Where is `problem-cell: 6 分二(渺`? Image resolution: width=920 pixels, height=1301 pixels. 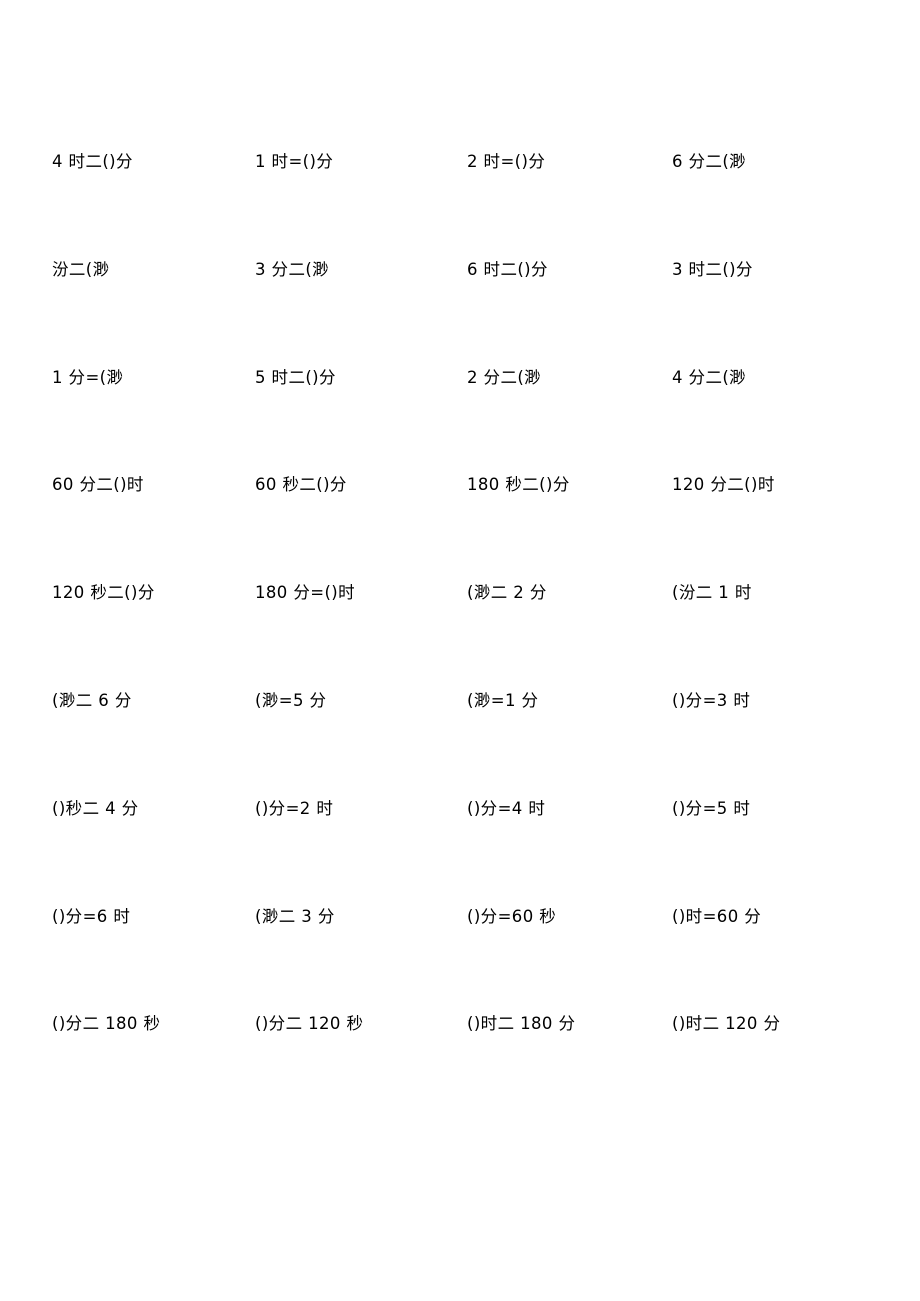 problem-cell: 6 分二(渺 is located at coordinates (709, 161).